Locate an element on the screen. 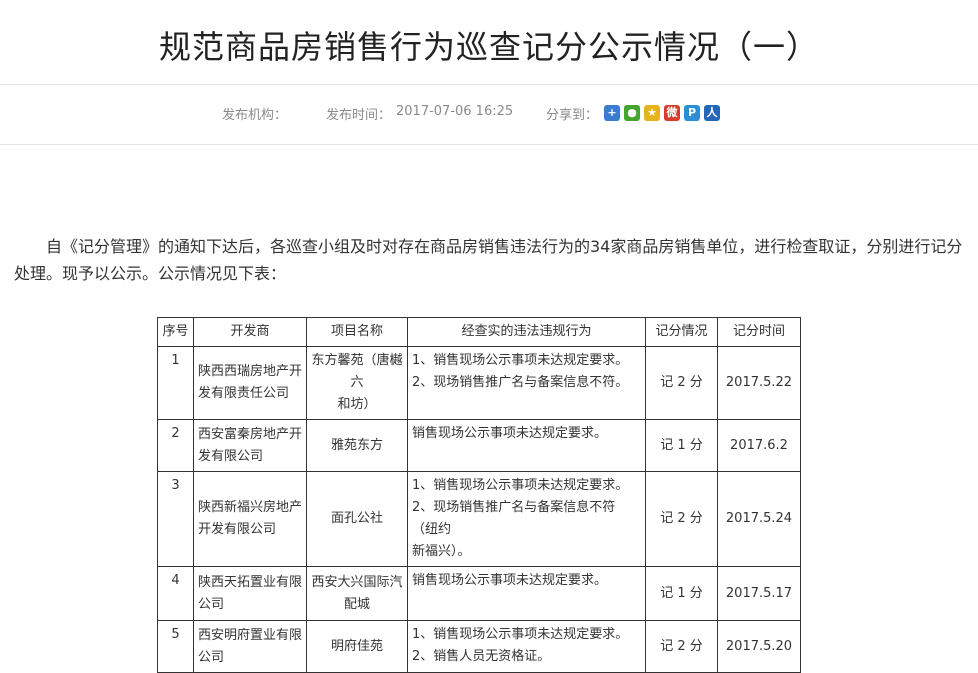  project-line: 面孔公社 is located at coordinates (356, 518).